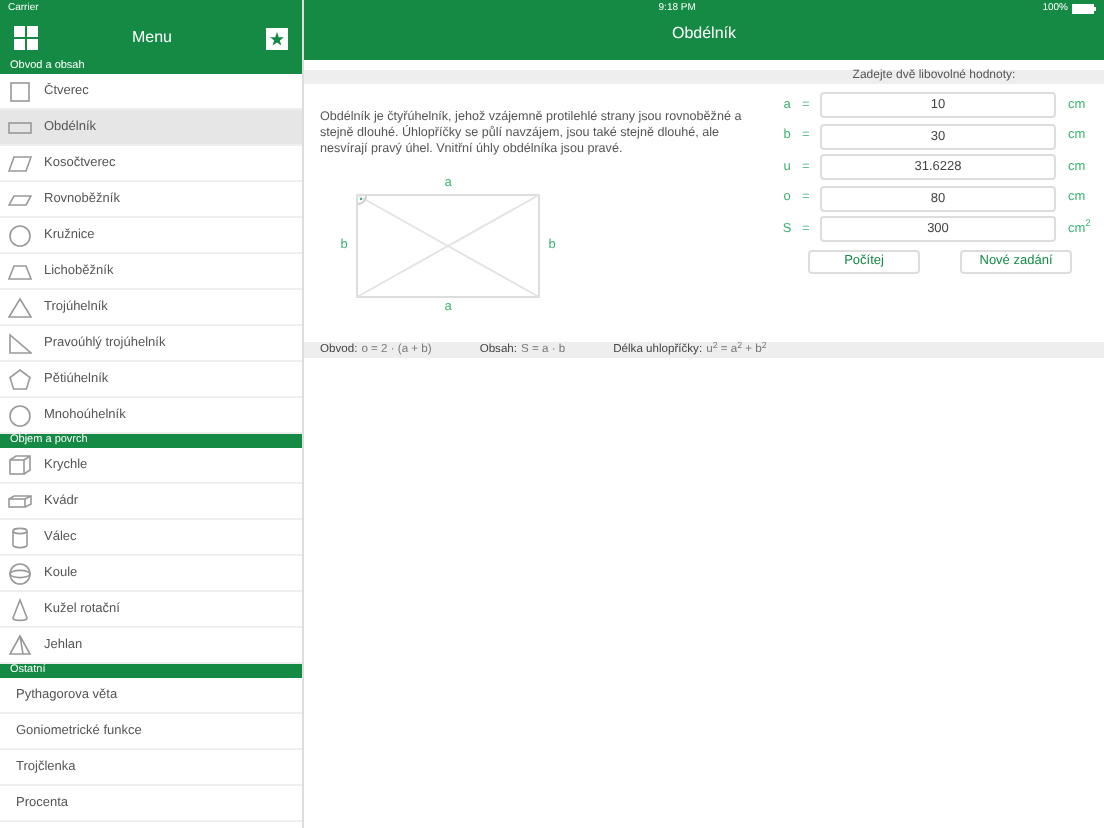 This screenshot has height=828, width=1104. What do you see at coordinates (20, 537) in the screenshot?
I see `cylinder-icon` at bounding box center [20, 537].